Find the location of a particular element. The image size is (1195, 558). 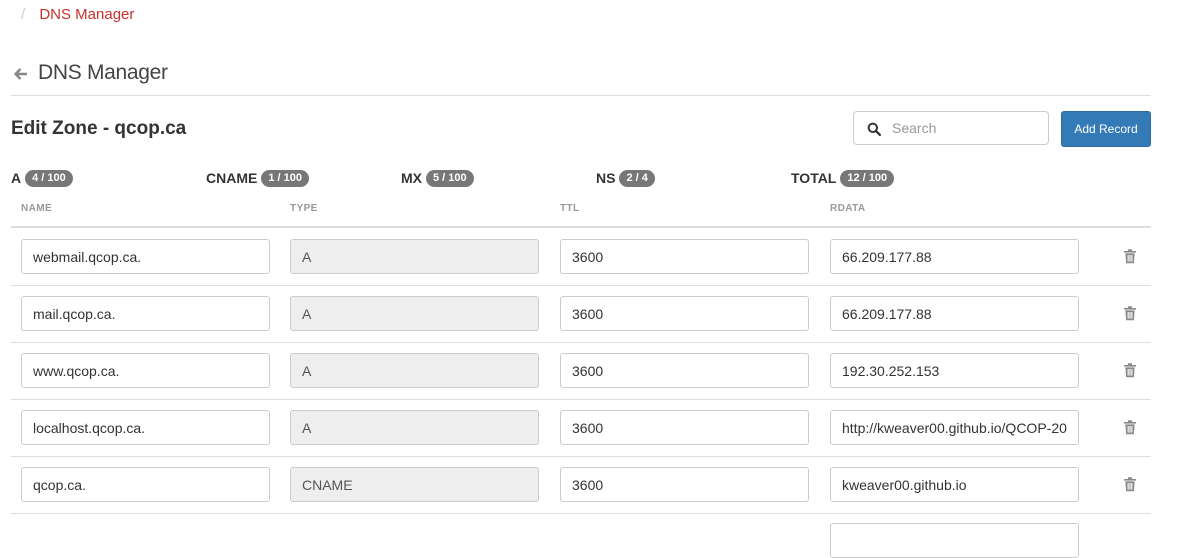

counter-label: A is located at coordinates (16, 178).